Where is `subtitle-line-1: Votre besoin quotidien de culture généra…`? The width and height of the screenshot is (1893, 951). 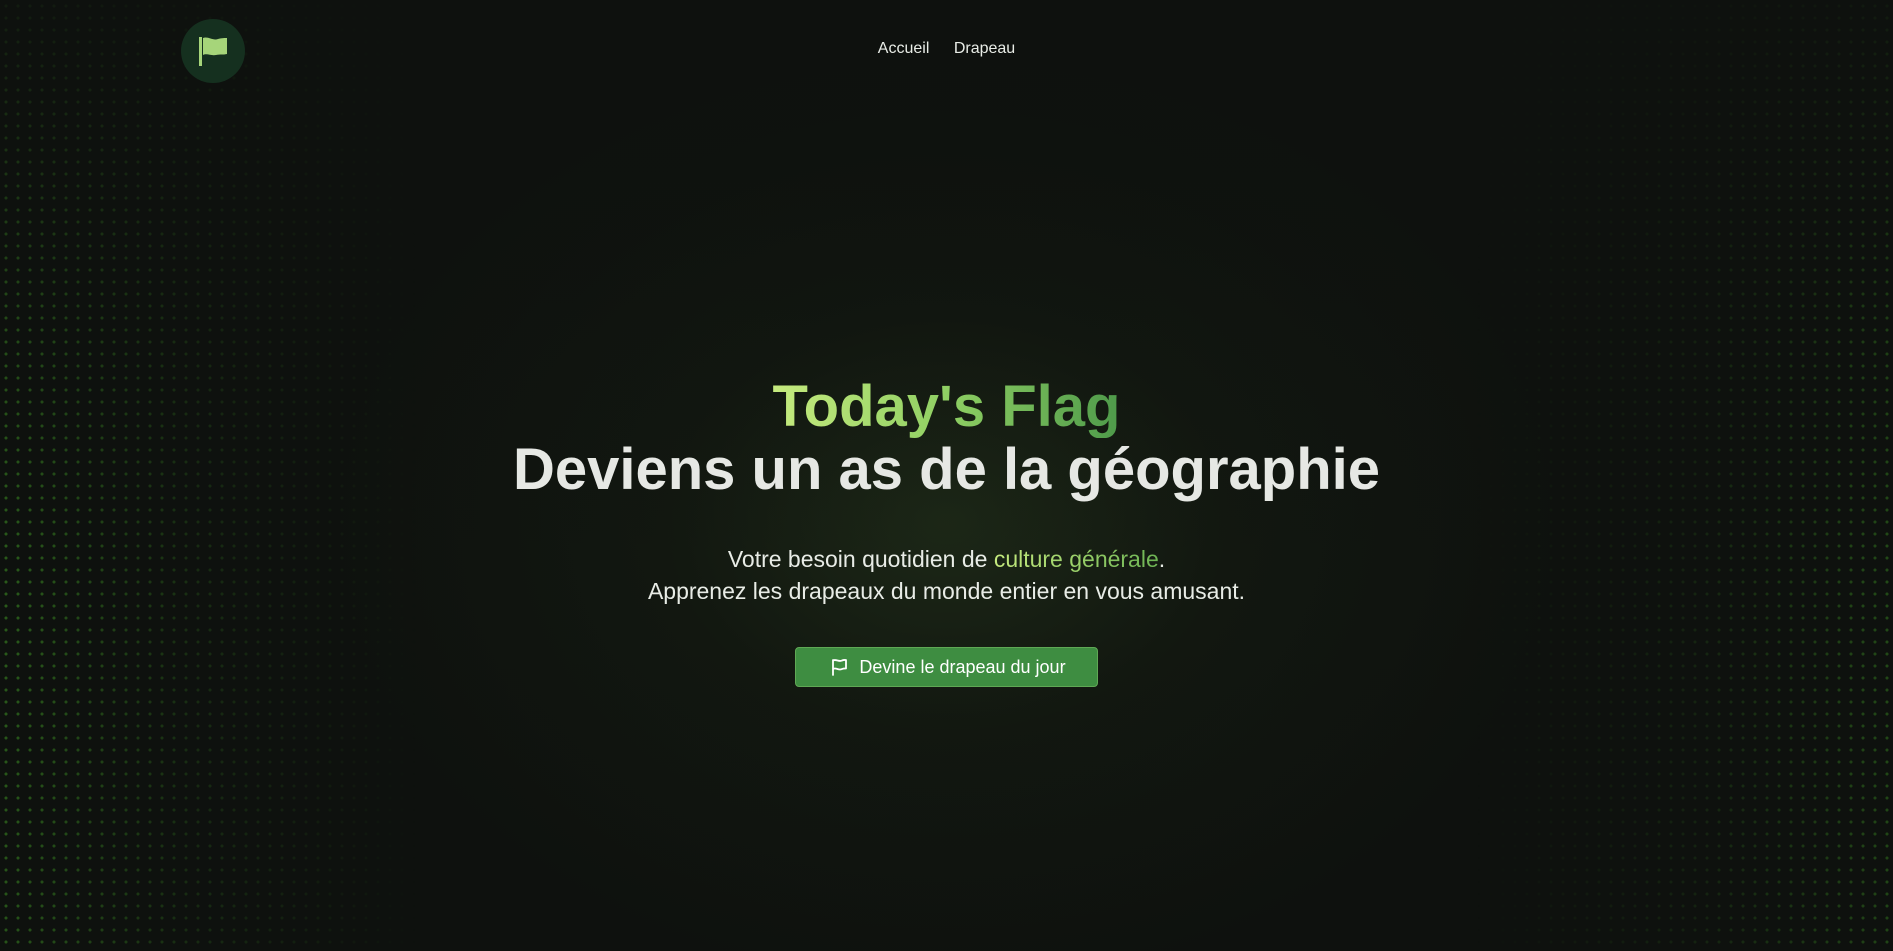
subtitle-line-1: Votre besoin quotidien de culture généra… is located at coordinates (946, 559).